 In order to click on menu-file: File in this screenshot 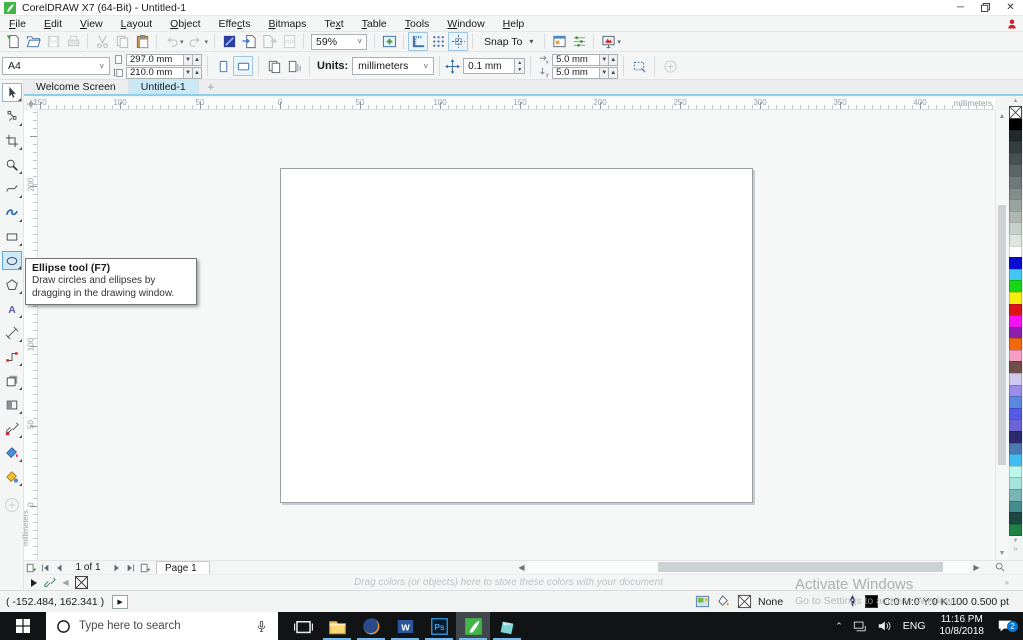, I will do `click(17, 24)`.